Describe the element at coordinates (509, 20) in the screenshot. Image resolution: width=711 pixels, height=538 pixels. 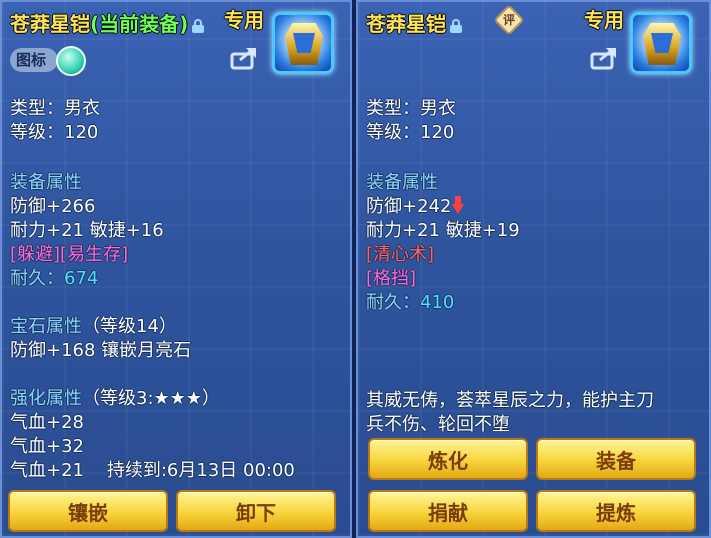
I see `rating-badge-icon: 评` at that location.